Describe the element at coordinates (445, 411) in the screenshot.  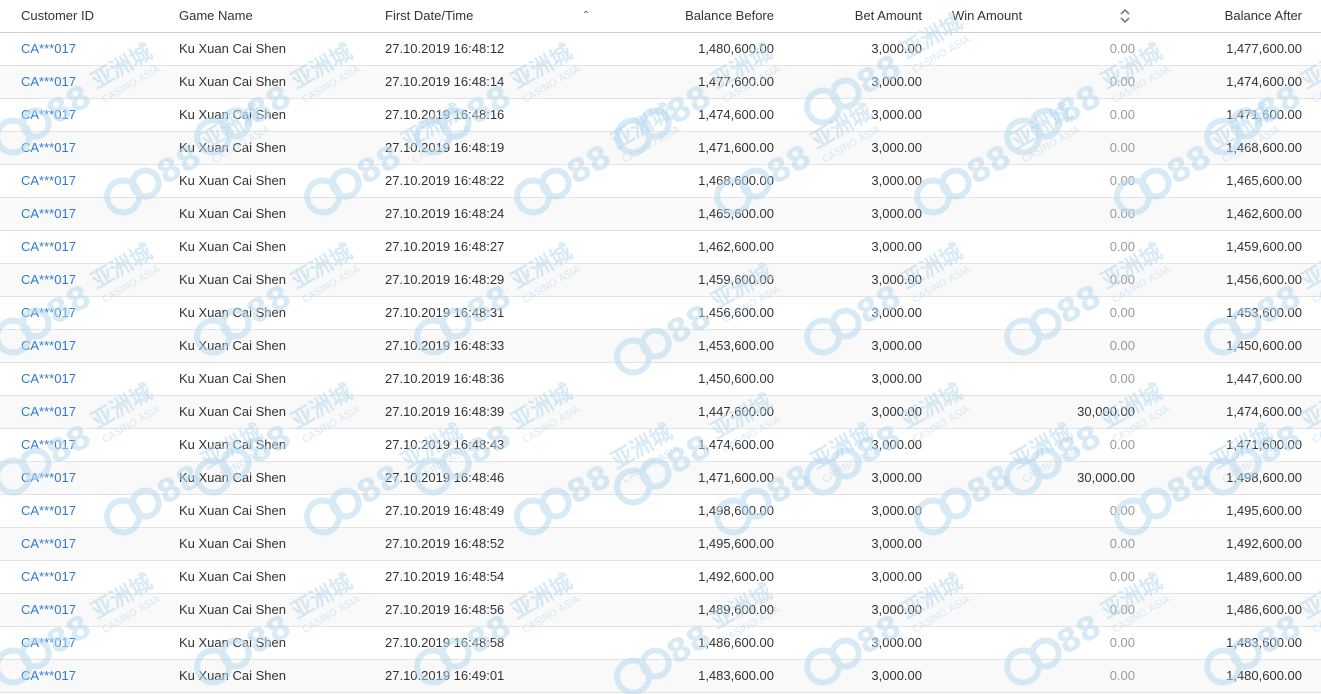
I see `date-time-cell: 27.10.2019 16:48:39` at that location.